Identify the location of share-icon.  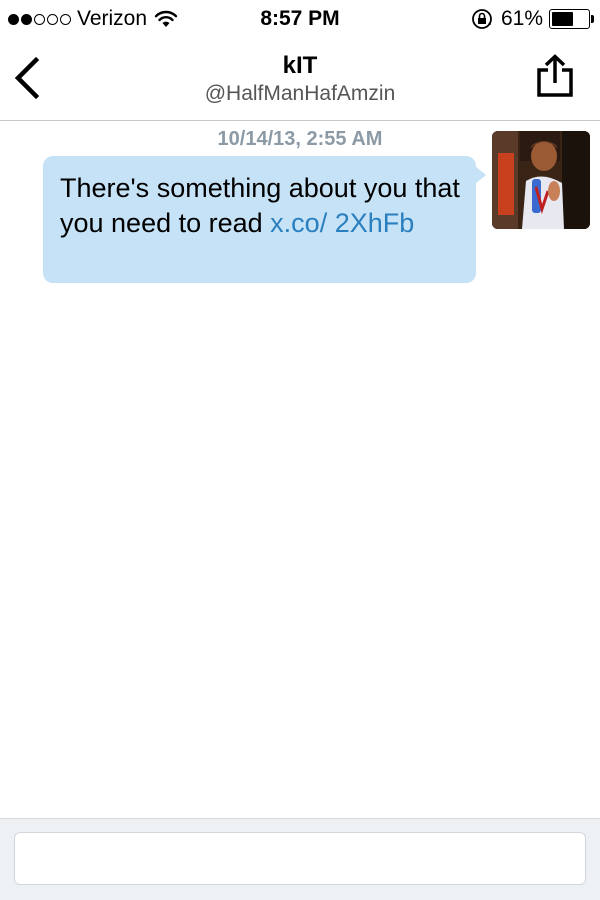
(555, 75).